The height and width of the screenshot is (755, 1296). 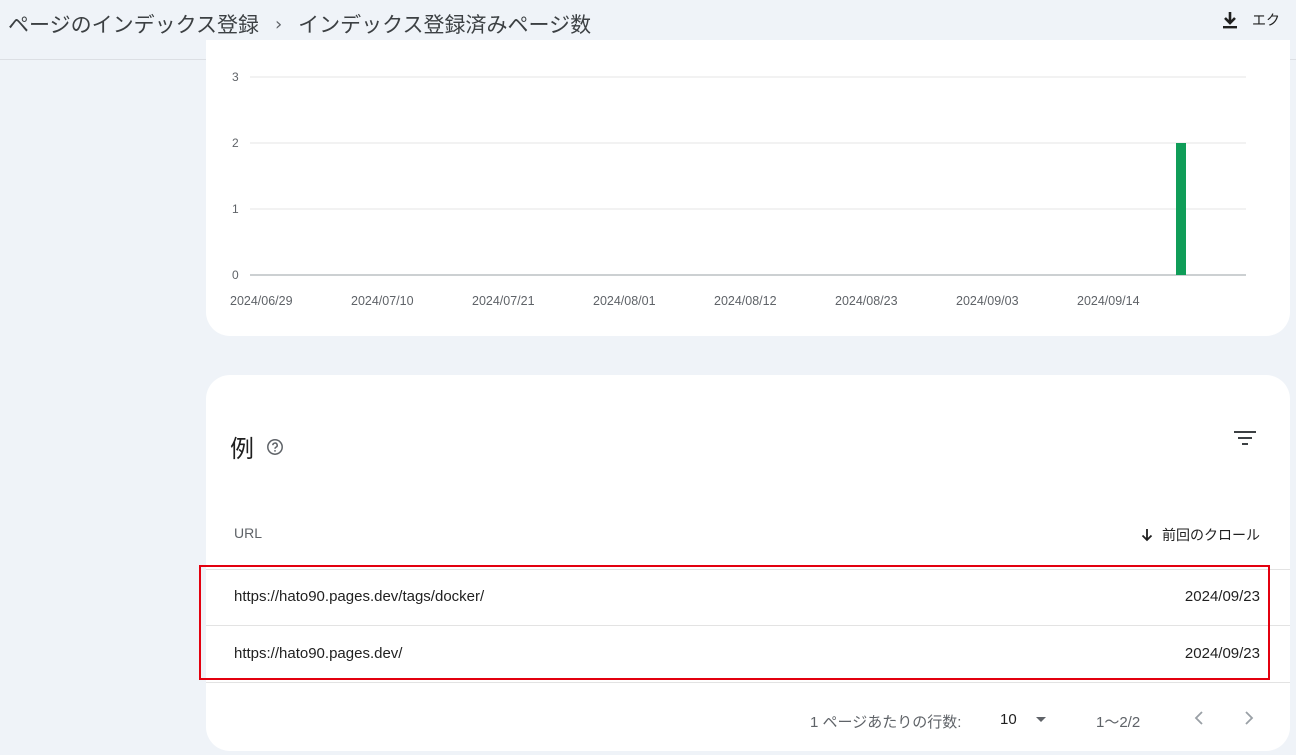 What do you see at coordinates (445, 25) in the screenshot?
I see `breadcrumb-current: インデックス登録済みページ数` at bounding box center [445, 25].